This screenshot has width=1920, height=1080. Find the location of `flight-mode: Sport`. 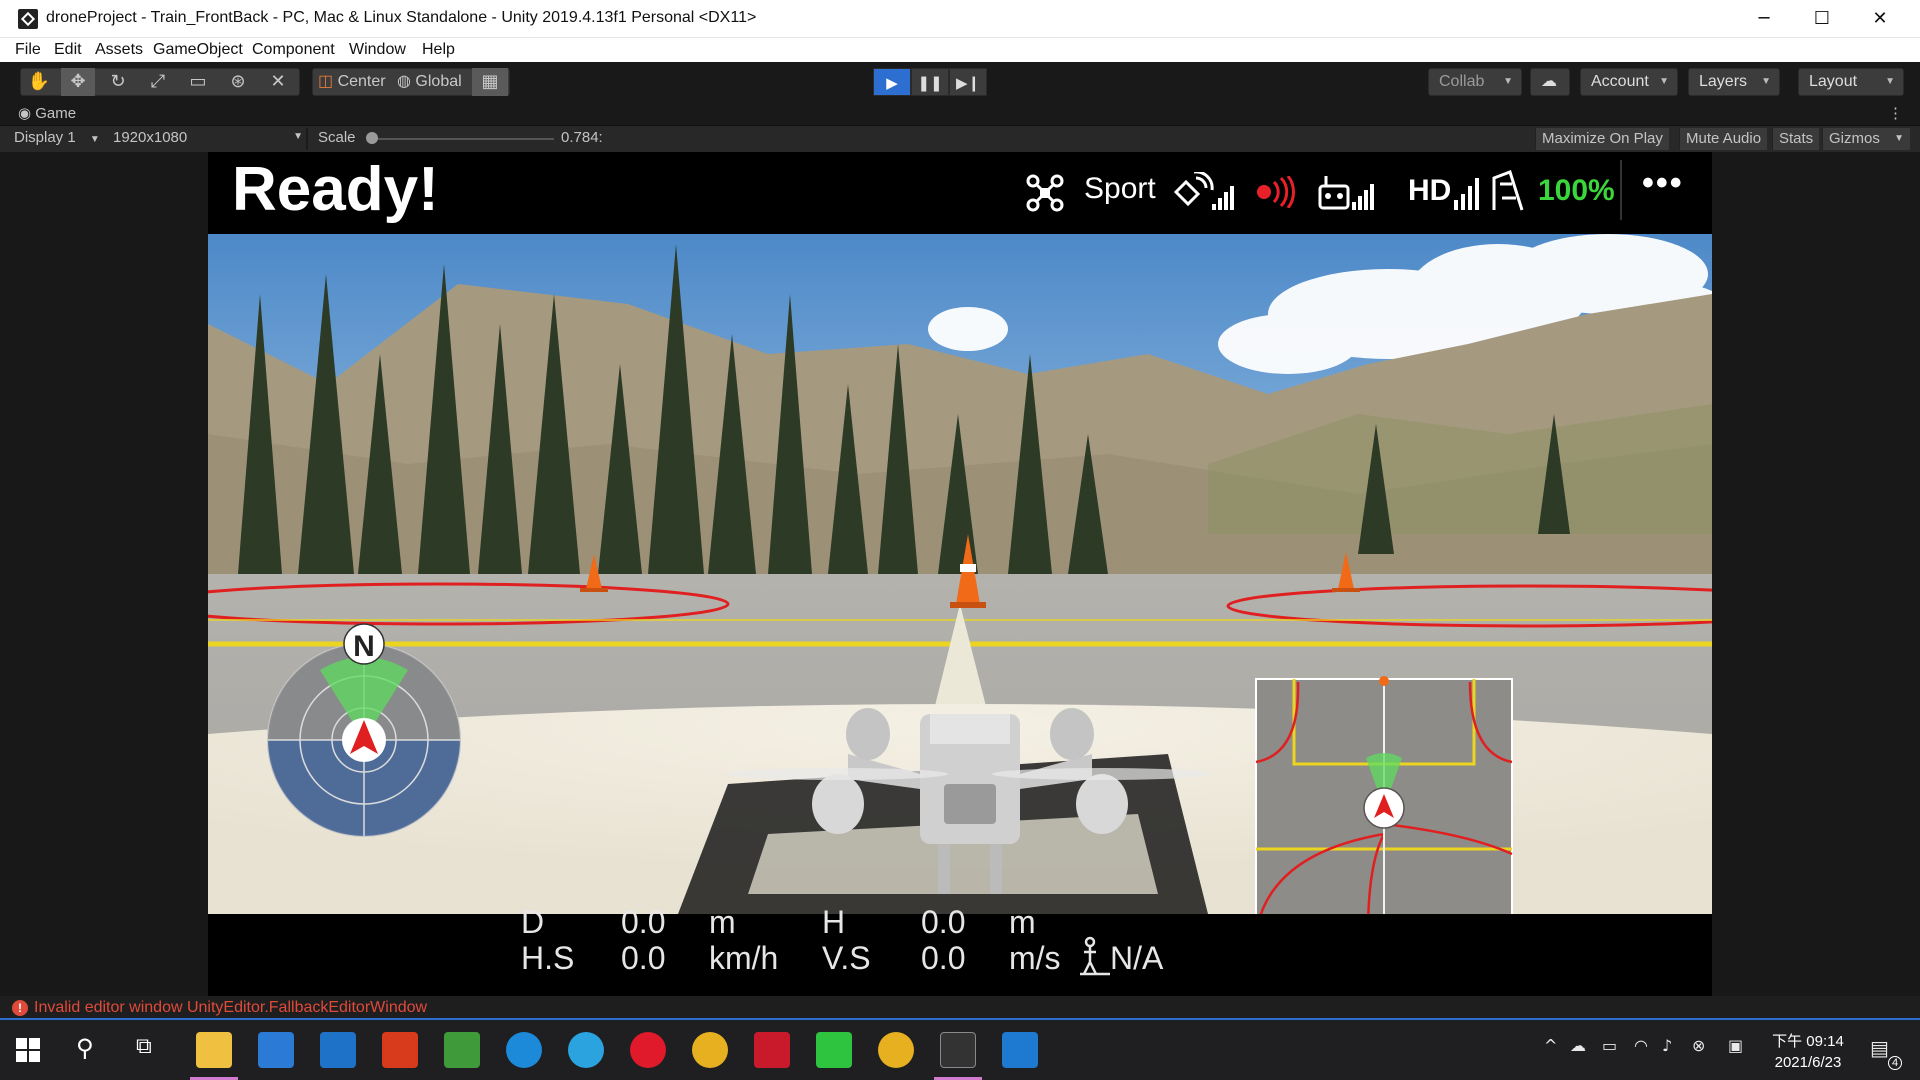

flight-mode: Sport is located at coordinates (1120, 188).